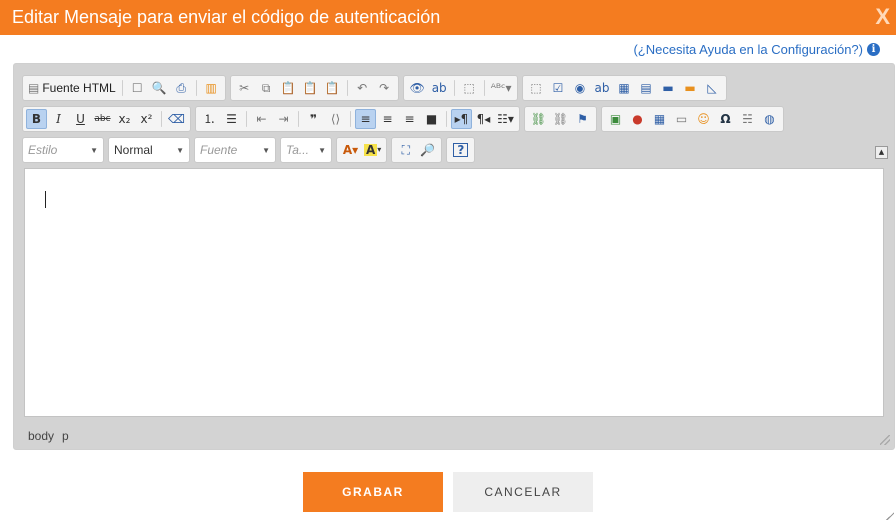  What do you see at coordinates (36, 119) in the screenshot?
I see `bold-button: B` at bounding box center [36, 119].